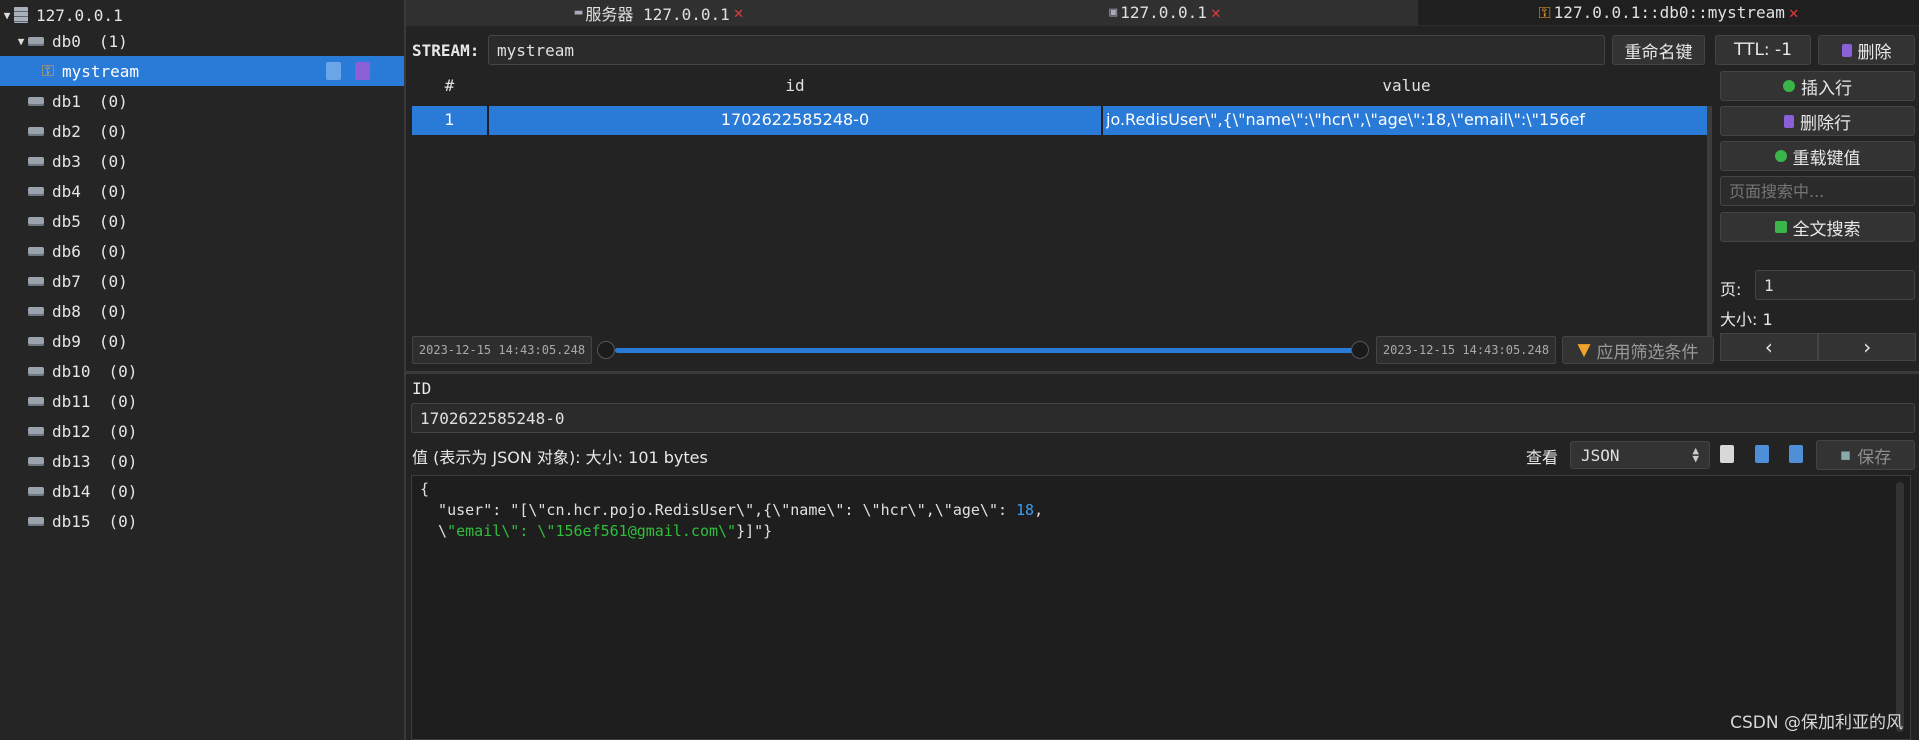 This screenshot has height=740, width=1919. Describe the element at coordinates (1900, 607) in the screenshot. I see `editor-scrollbar` at that location.